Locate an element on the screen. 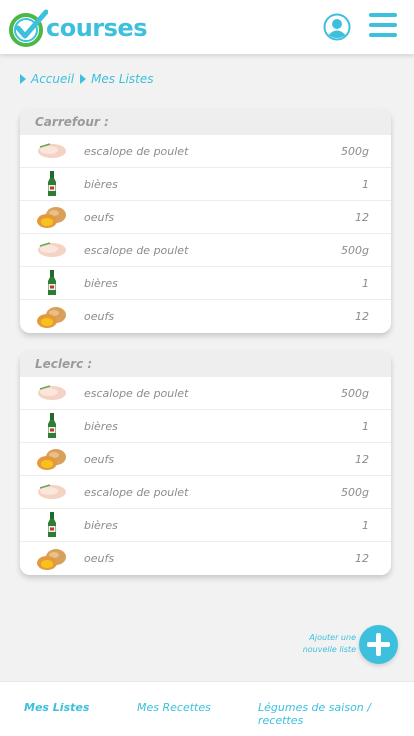  breadcrumb-label: Accueil is located at coordinates (53, 79).